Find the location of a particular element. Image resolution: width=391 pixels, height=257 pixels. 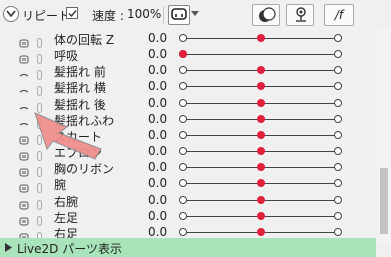

shadow-toggle-button is located at coordinates (266, 15).